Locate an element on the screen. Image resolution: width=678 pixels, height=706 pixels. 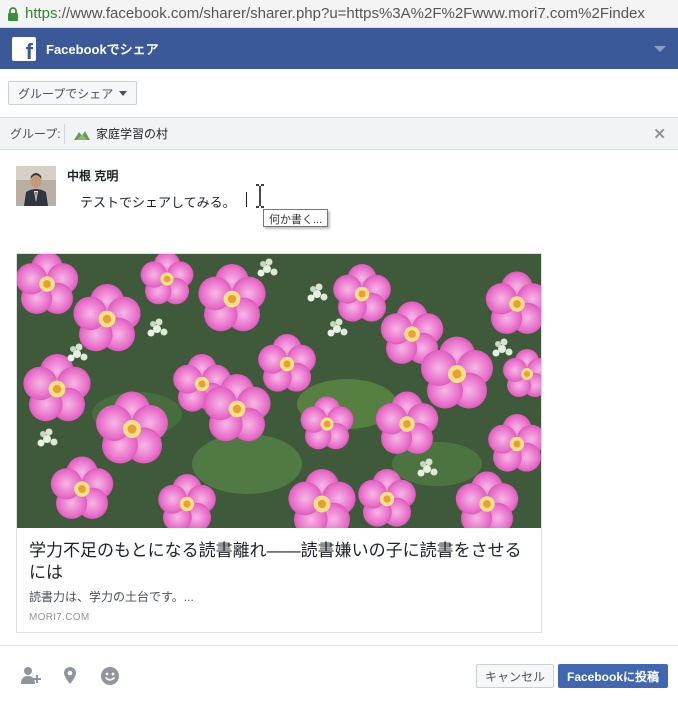
text-cursor is located at coordinates (246, 199).